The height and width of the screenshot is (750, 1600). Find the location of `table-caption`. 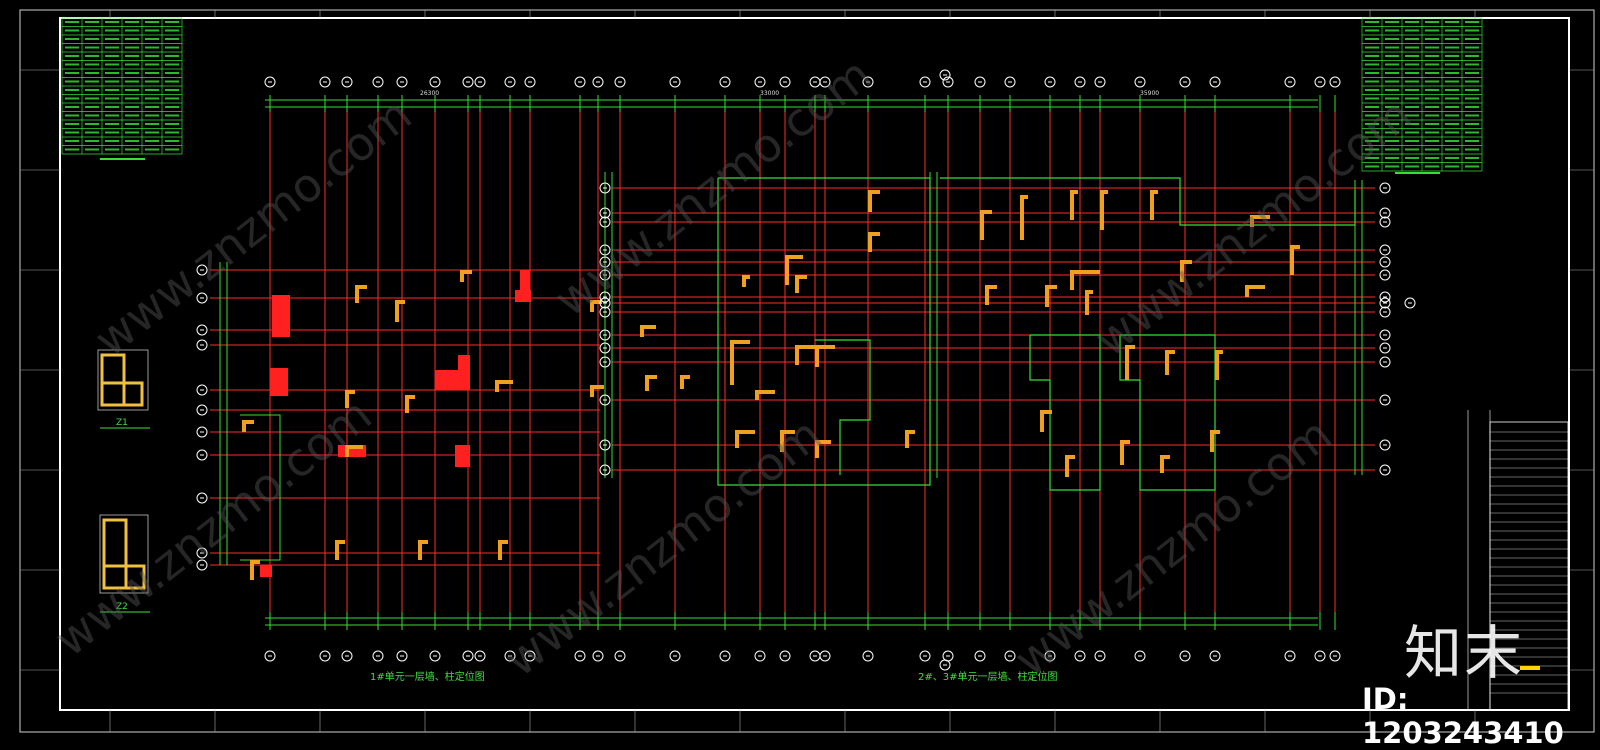

table-caption is located at coordinates (1417, 173).